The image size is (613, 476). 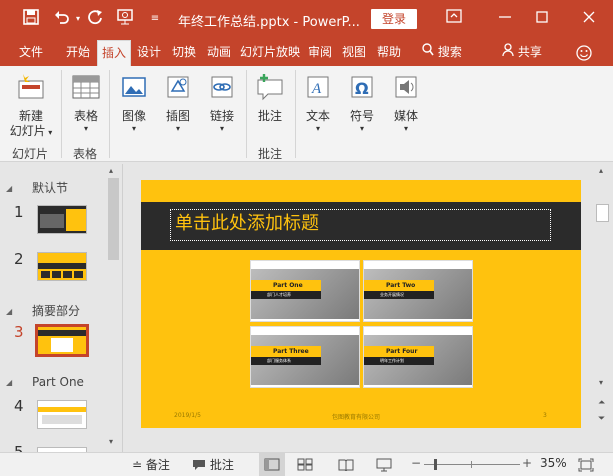 I want to click on fit-to-window-icon, so click(x=586, y=465).